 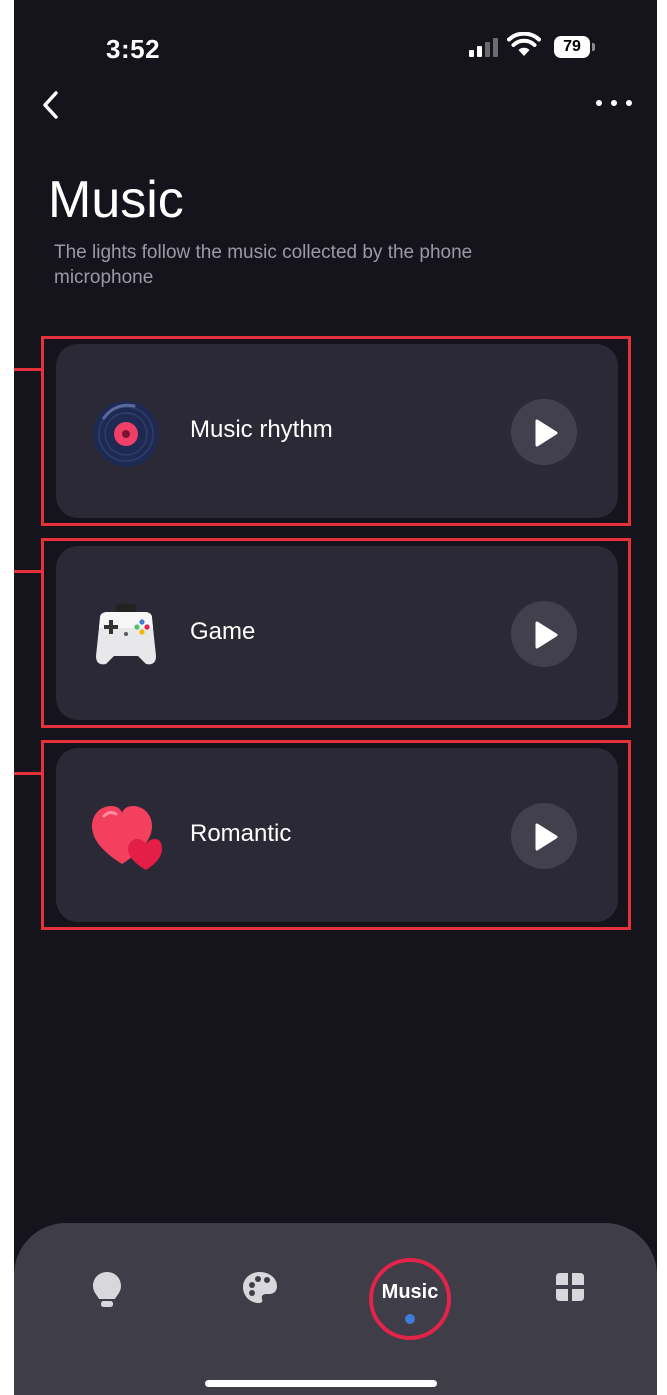 I want to click on page-title: Music, so click(x=116, y=200).